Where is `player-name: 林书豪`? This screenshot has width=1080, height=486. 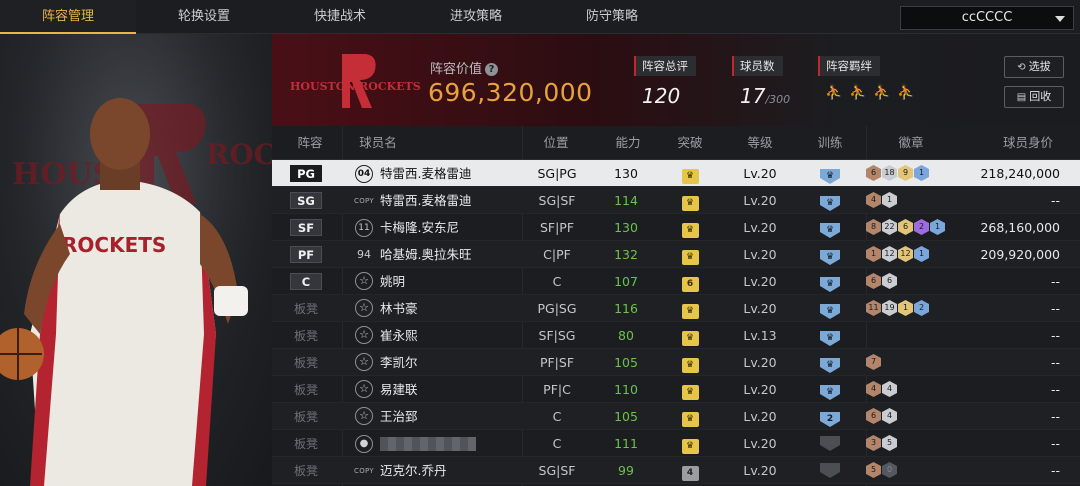
player-name: 林书豪 is located at coordinates (450, 308).